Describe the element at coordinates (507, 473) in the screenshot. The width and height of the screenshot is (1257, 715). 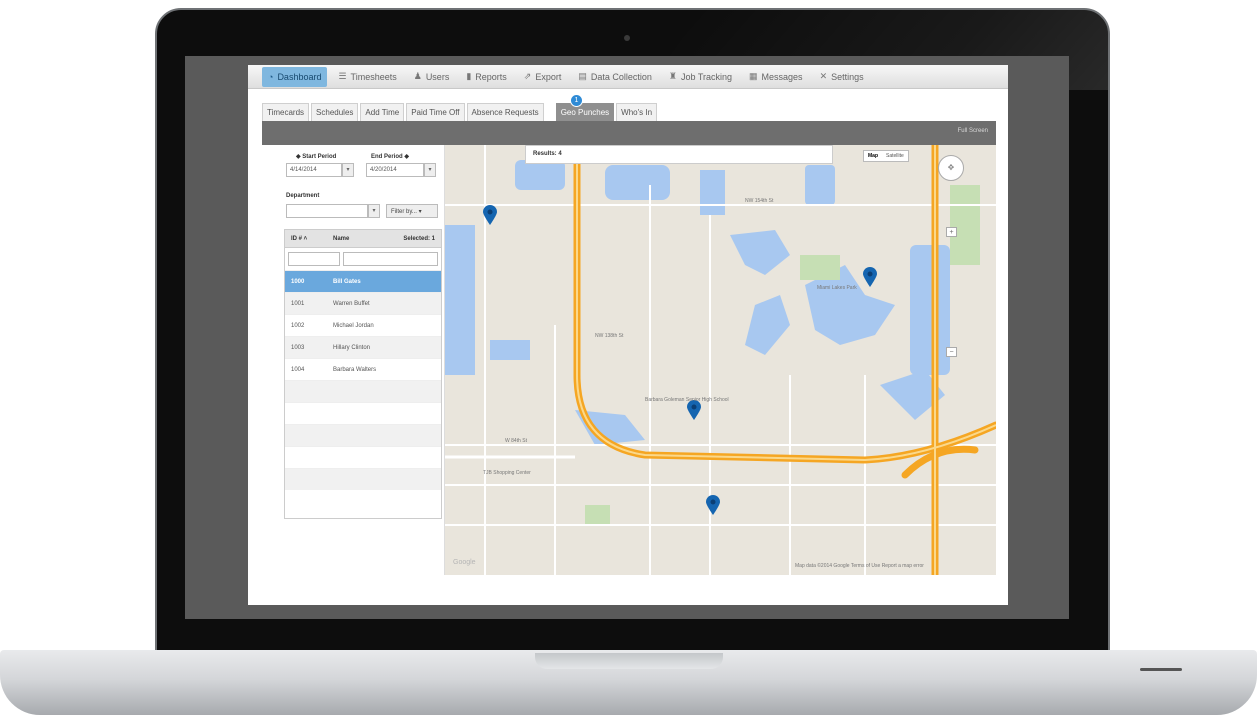
I see `map-label-mall: TJB Shopping Center` at that location.